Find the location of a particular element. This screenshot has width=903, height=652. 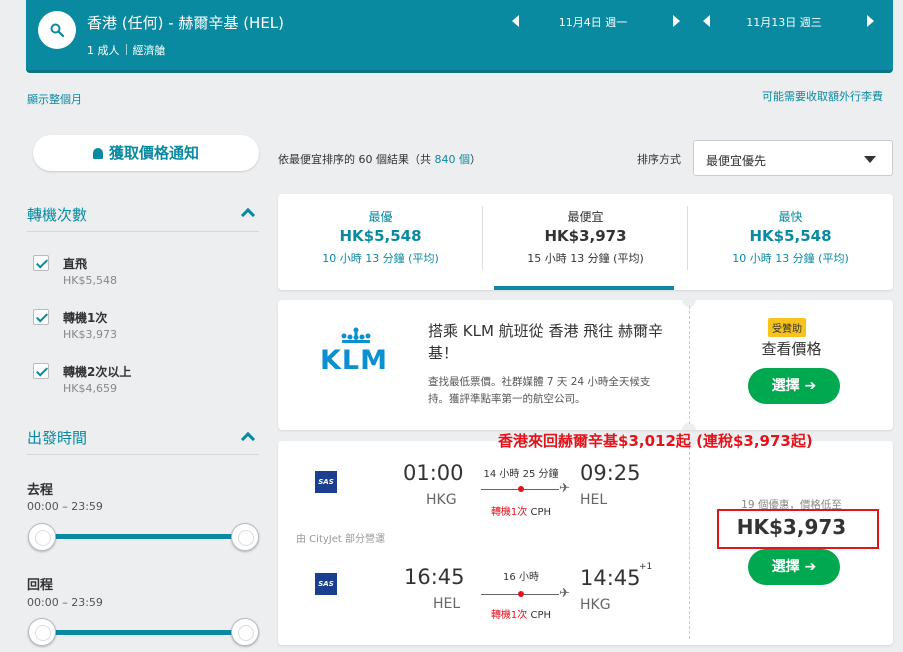

outbound-stop-count: 轉機1次 is located at coordinates (509, 512).